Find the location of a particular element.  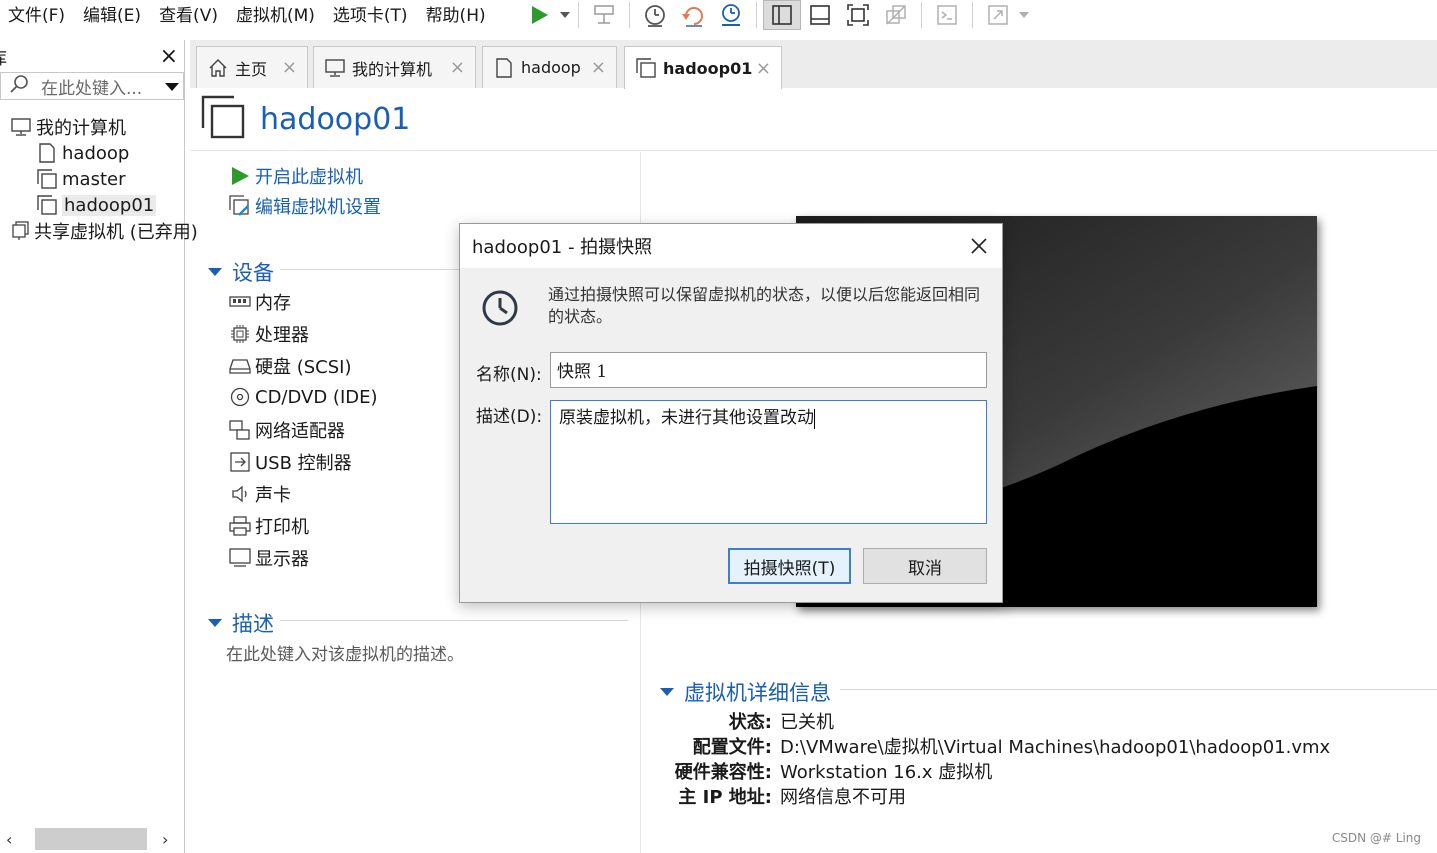

device-network-adapter: 网络适配器 is located at coordinates (286, 430).